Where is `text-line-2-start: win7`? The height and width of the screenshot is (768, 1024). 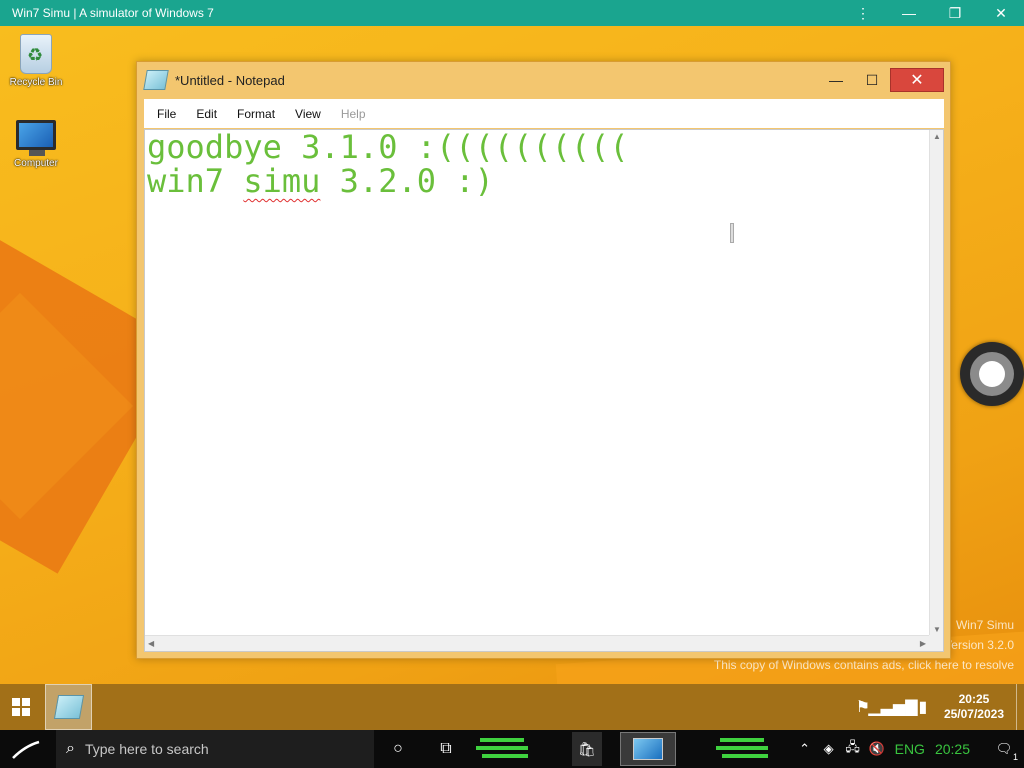 text-line-2-start: win7 is located at coordinates (195, 181).